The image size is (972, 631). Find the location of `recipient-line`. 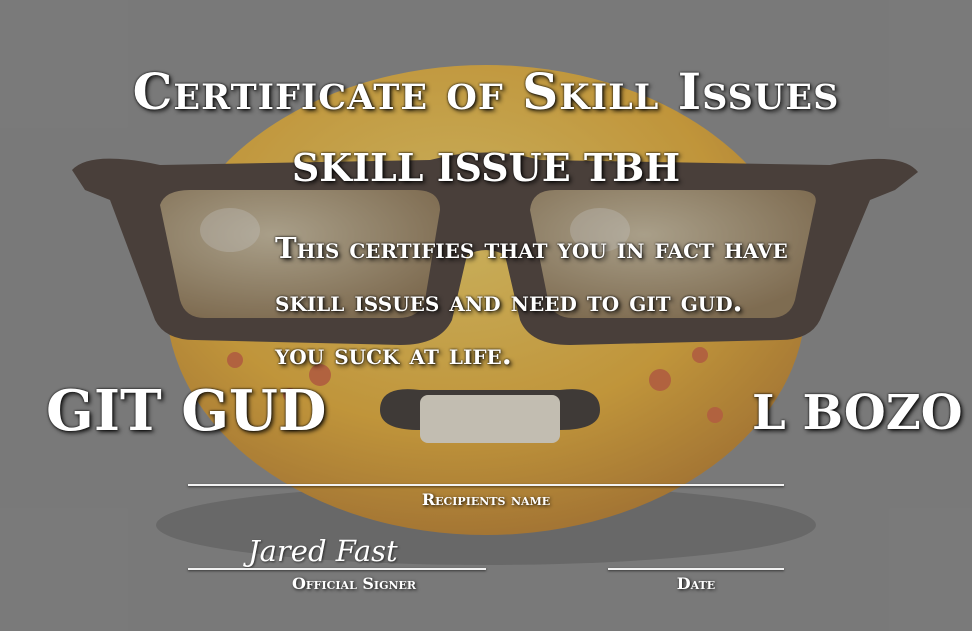

recipient-line is located at coordinates (486, 485).